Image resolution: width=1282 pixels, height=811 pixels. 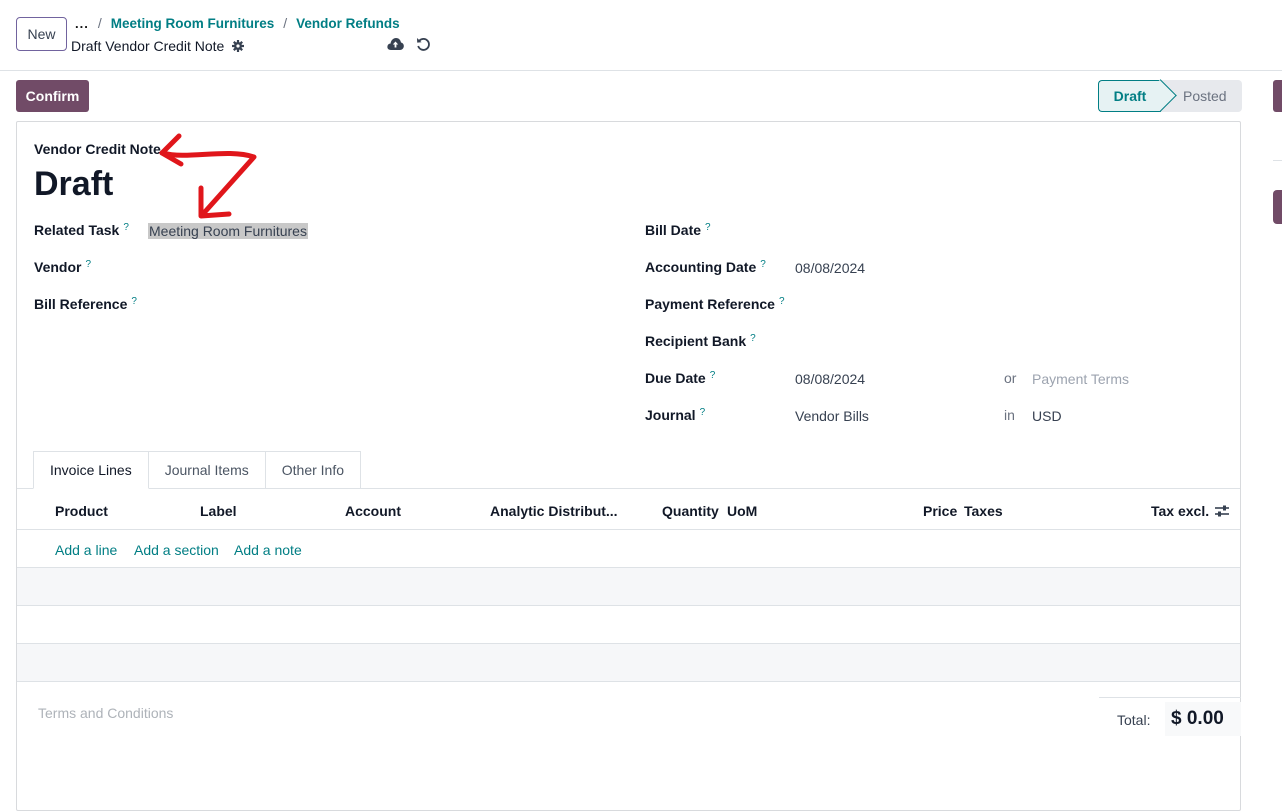 I want to click on breadcrumb-link-vendor-refunds: Vendor Refunds, so click(x=348, y=23).